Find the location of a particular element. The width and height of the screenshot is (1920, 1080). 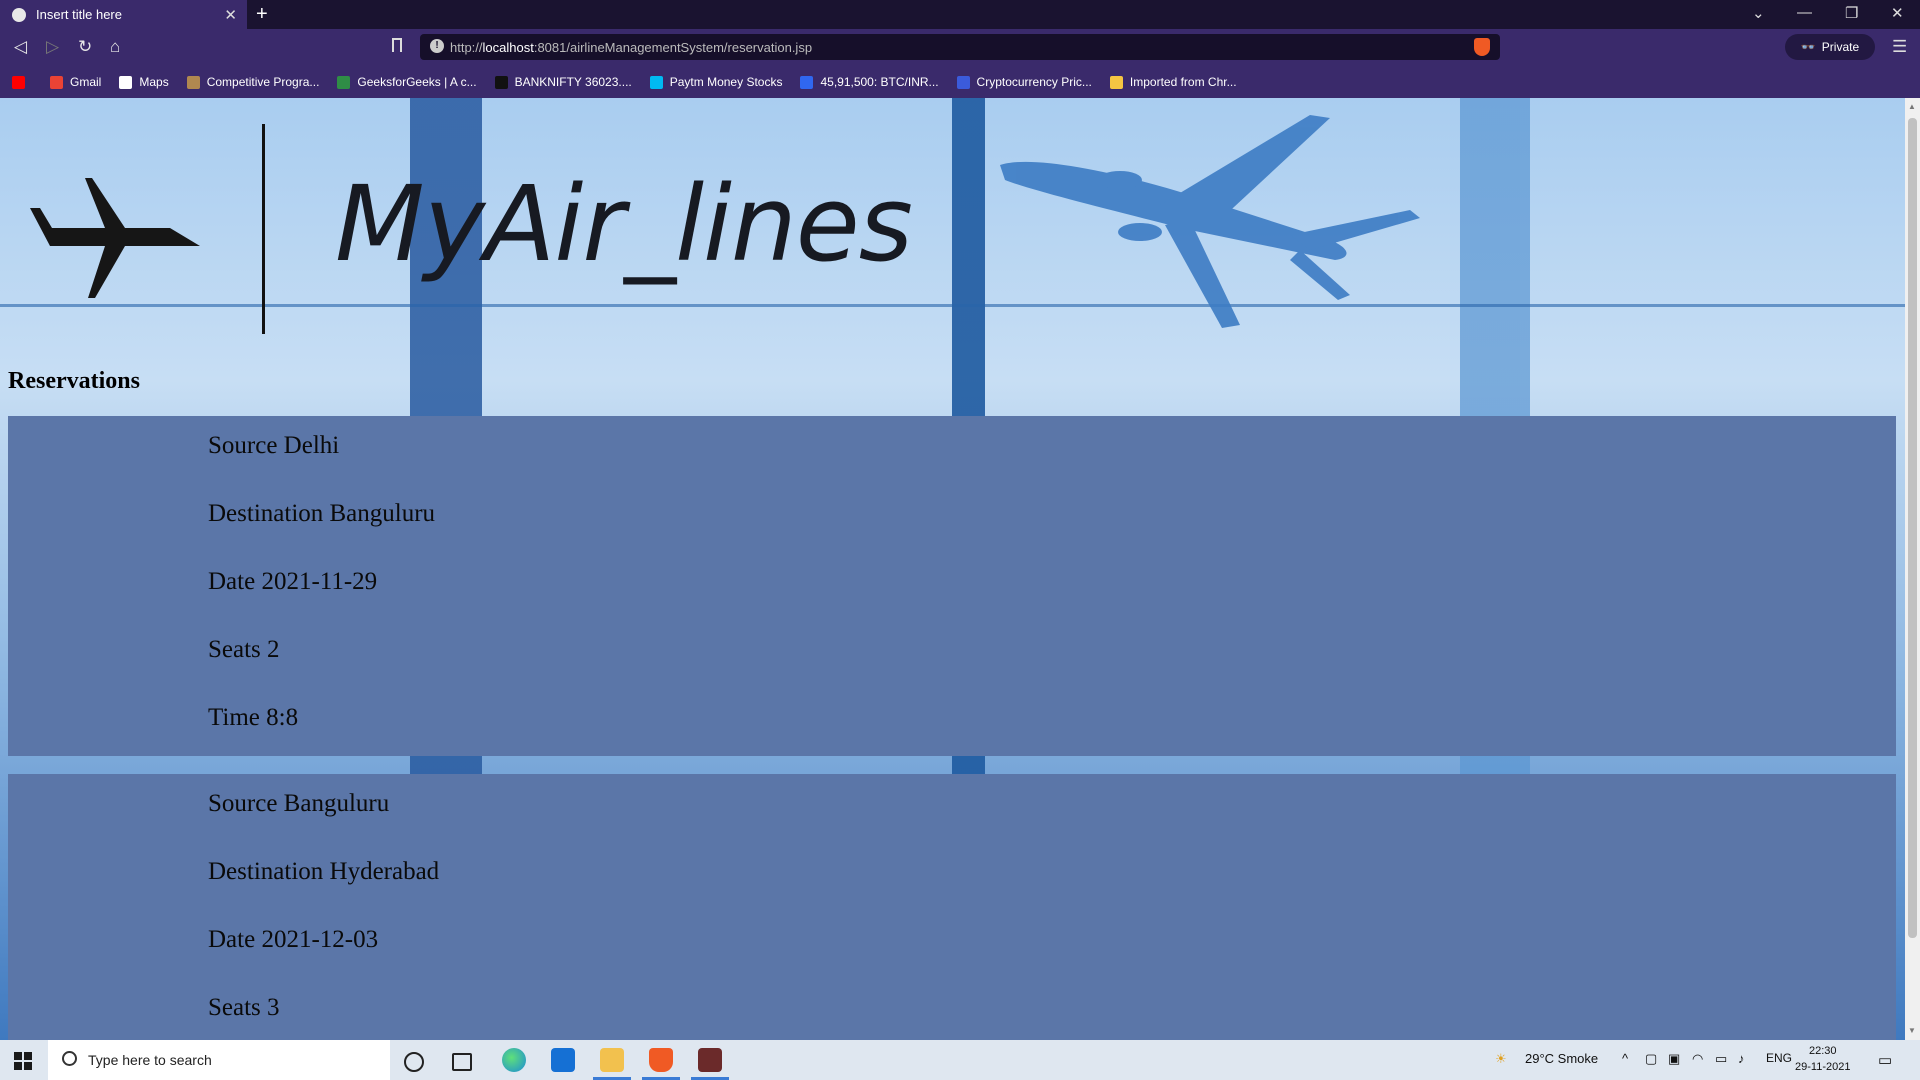

weather-icon: ☀ is located at coordinates (1501, 1059).